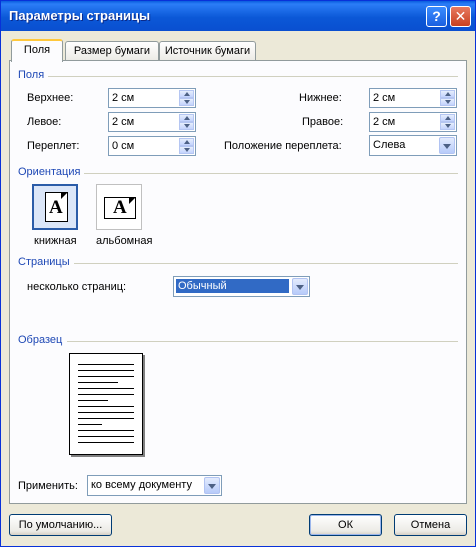 Image resolution: width=476 pixels, height=547 pixels. What do you see at coordinates (413, 98) in the screenshot?
I see `bottom-margin-spinner: 2 см` at bounding box center [413, 98].